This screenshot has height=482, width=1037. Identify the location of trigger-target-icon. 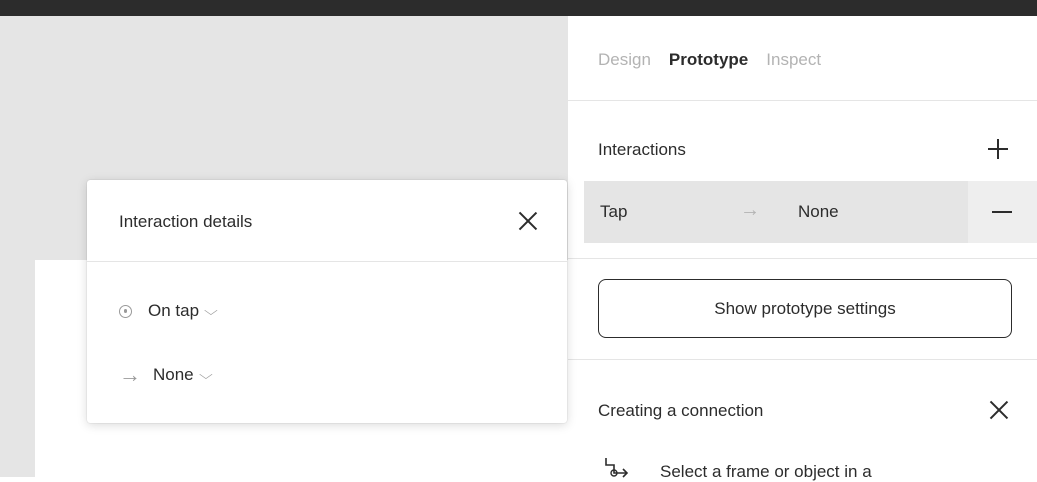
(125, 311).